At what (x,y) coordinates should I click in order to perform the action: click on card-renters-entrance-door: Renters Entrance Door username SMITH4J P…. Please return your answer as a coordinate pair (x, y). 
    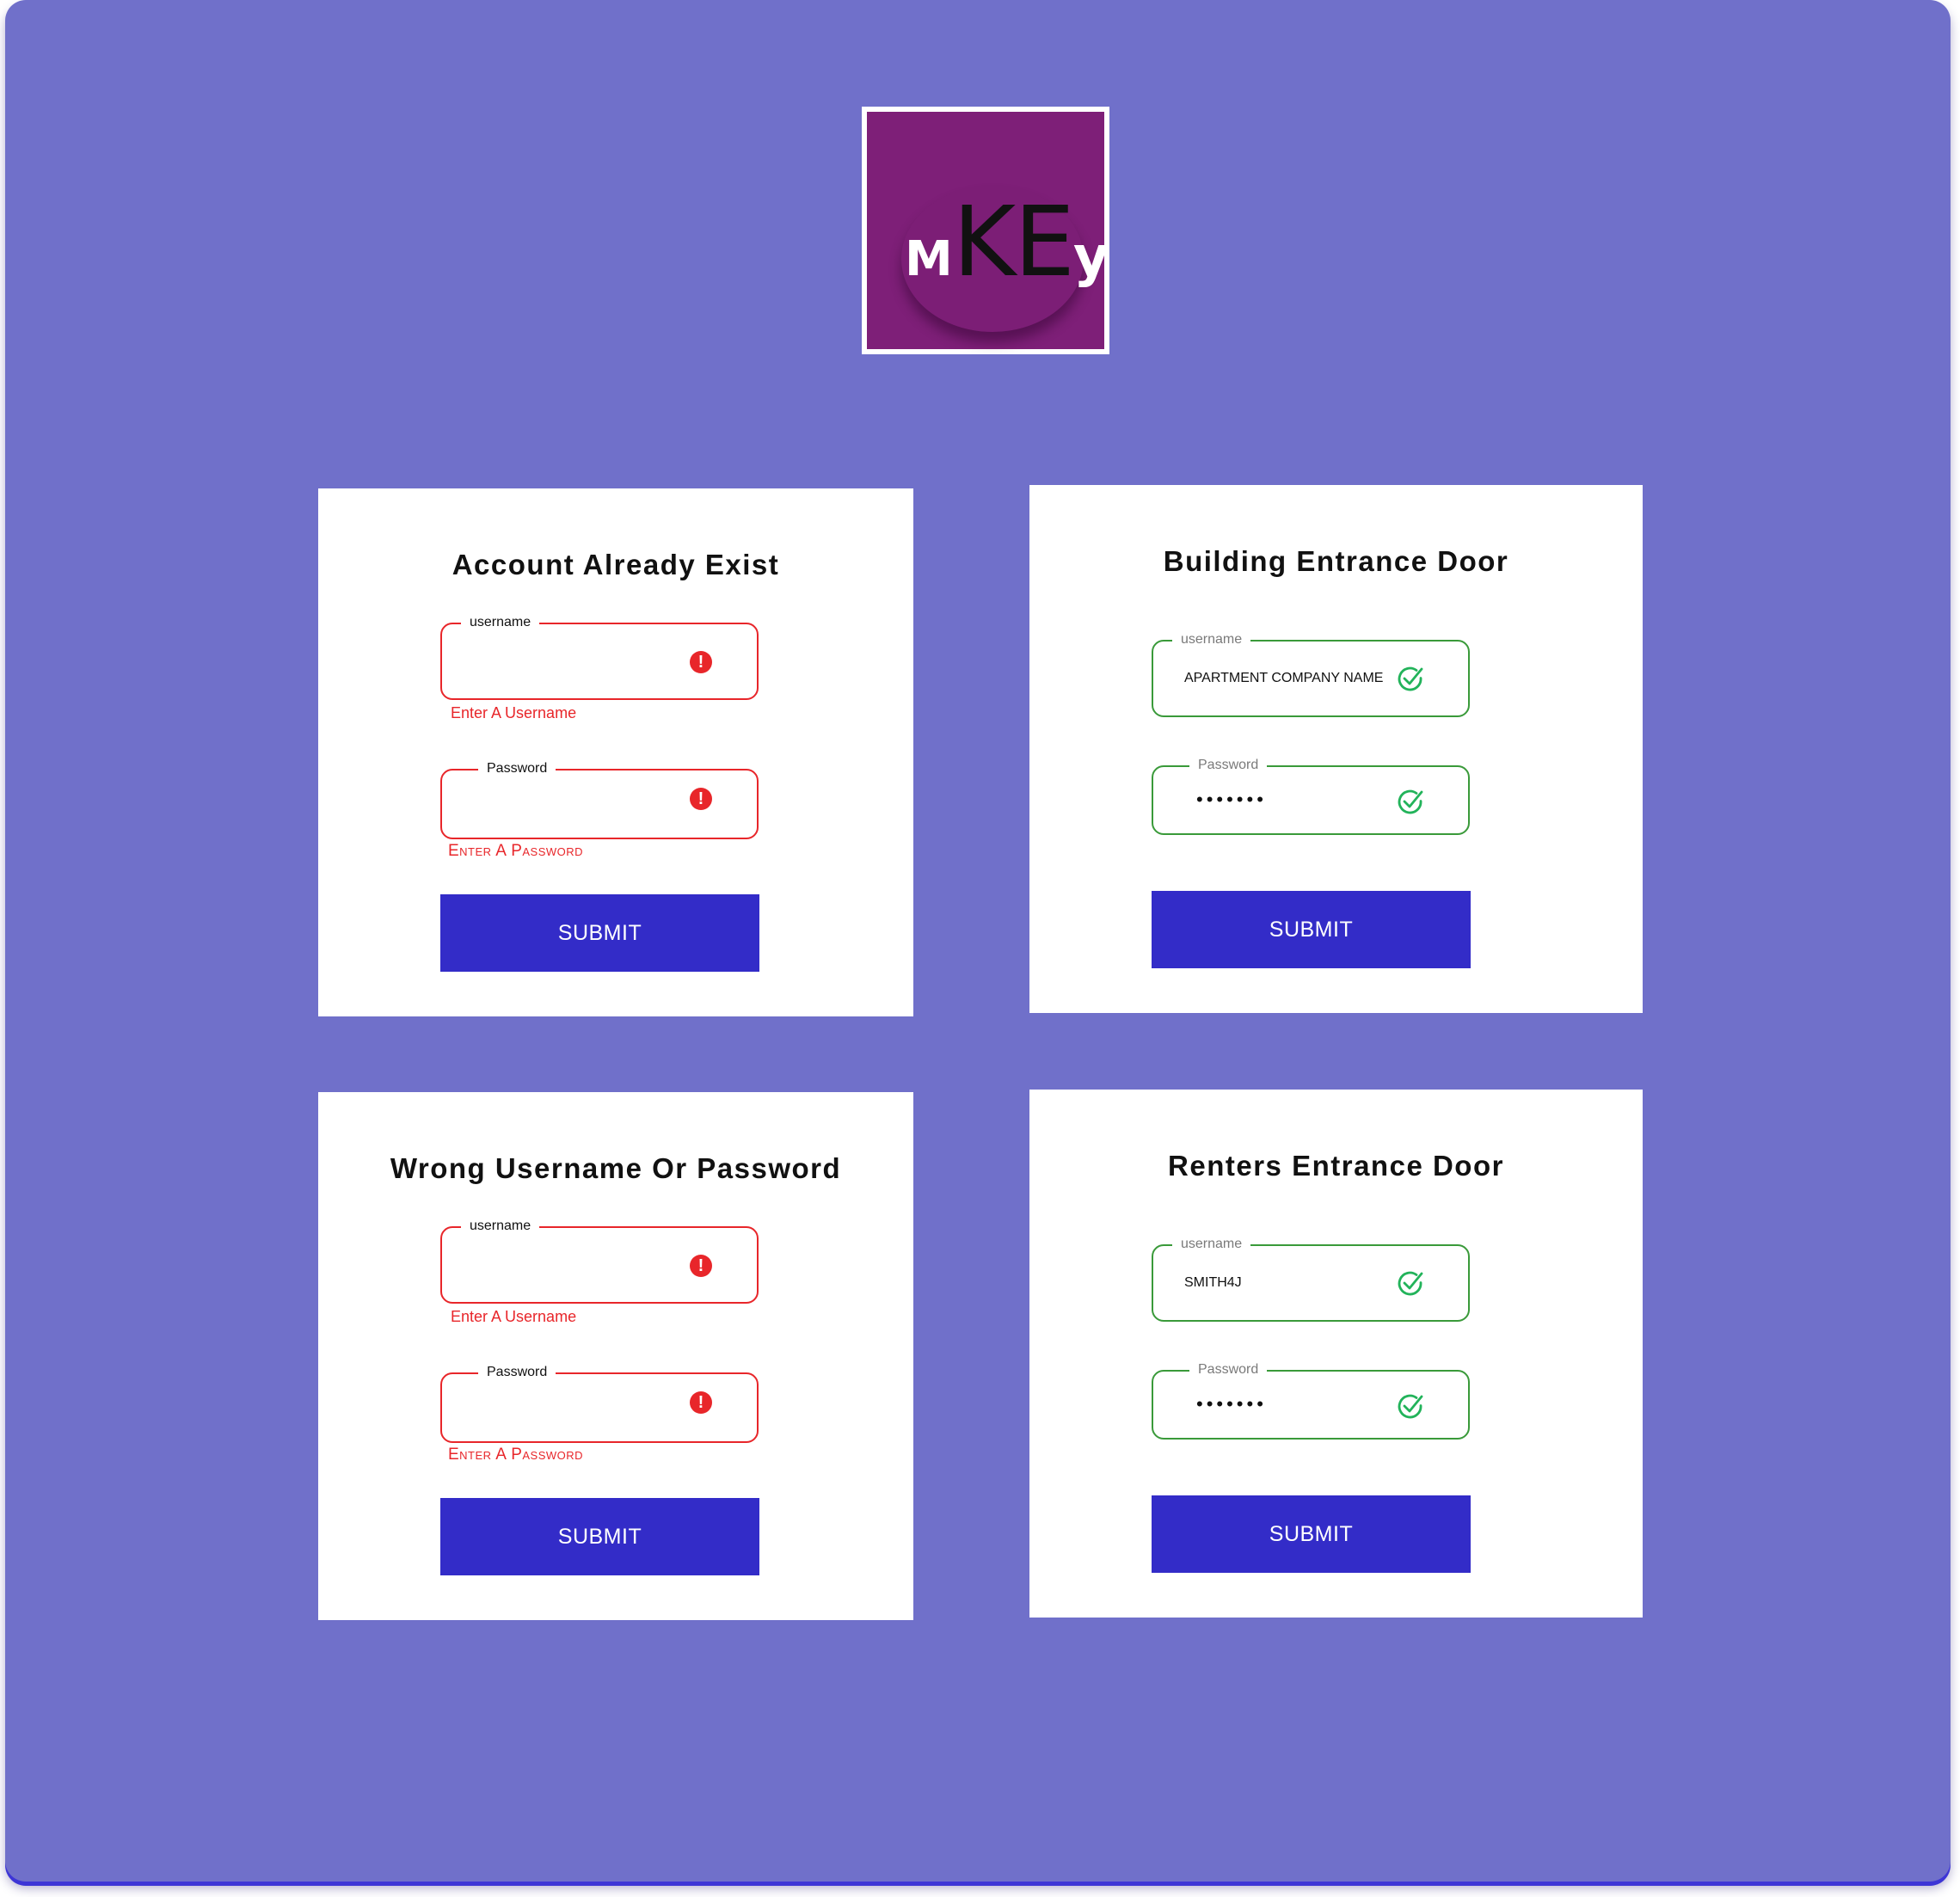
    Looking at the image, I should click on (1336, 1354).